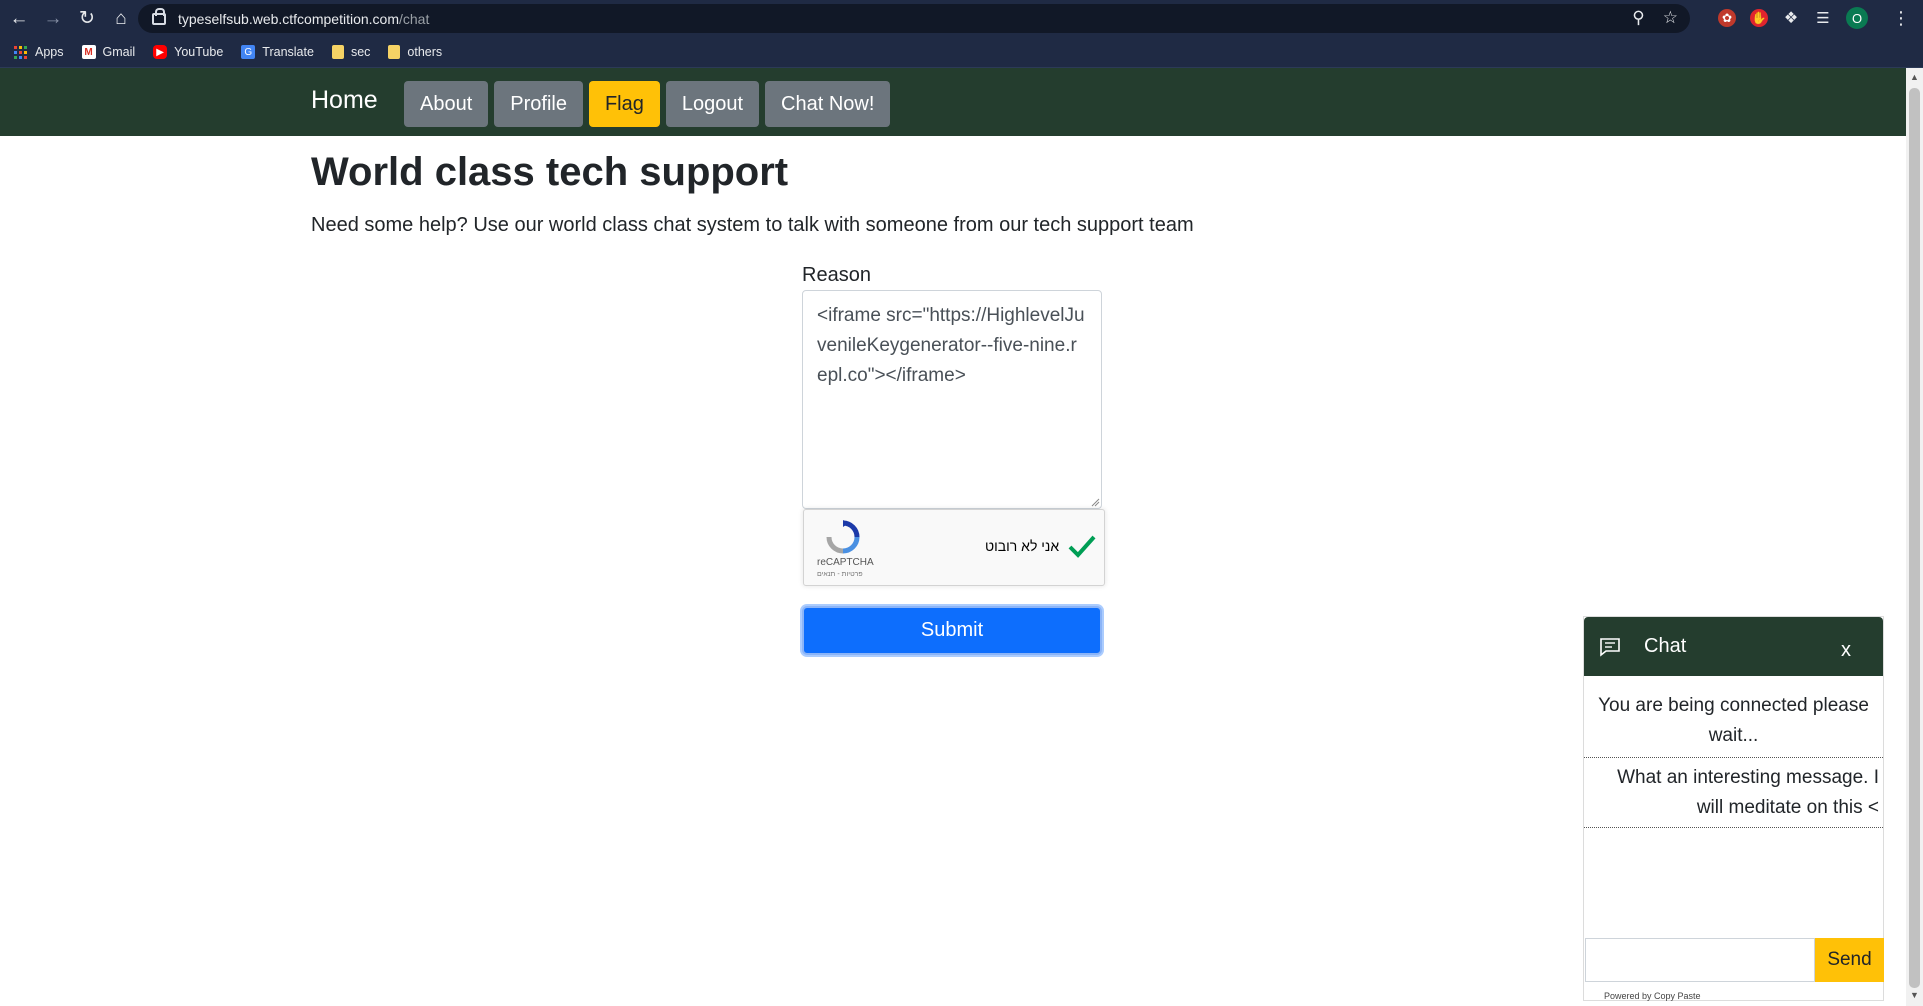 The width and height of the screenshot is (1923, 1006). Describe the element at coordinates (1791, 18) in the screenshot. I see `extensions-puzzle-icon: ❖` at that location.